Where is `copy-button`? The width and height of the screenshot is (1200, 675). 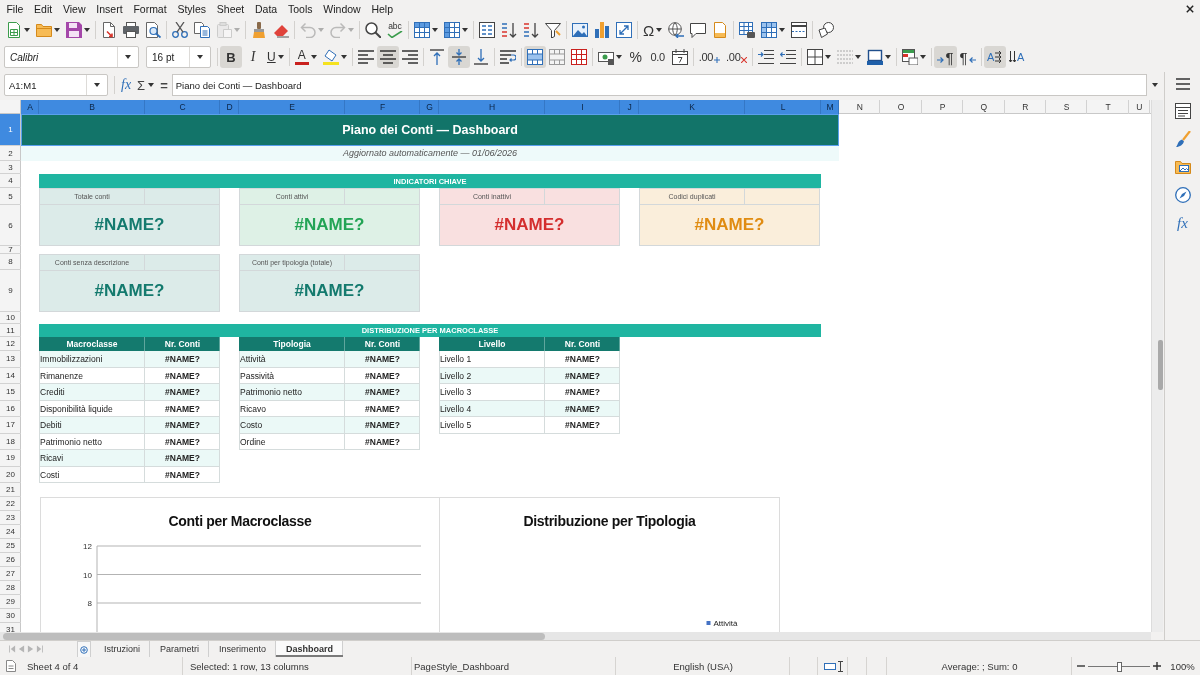 copy-button is located at coordinates (202, 30).